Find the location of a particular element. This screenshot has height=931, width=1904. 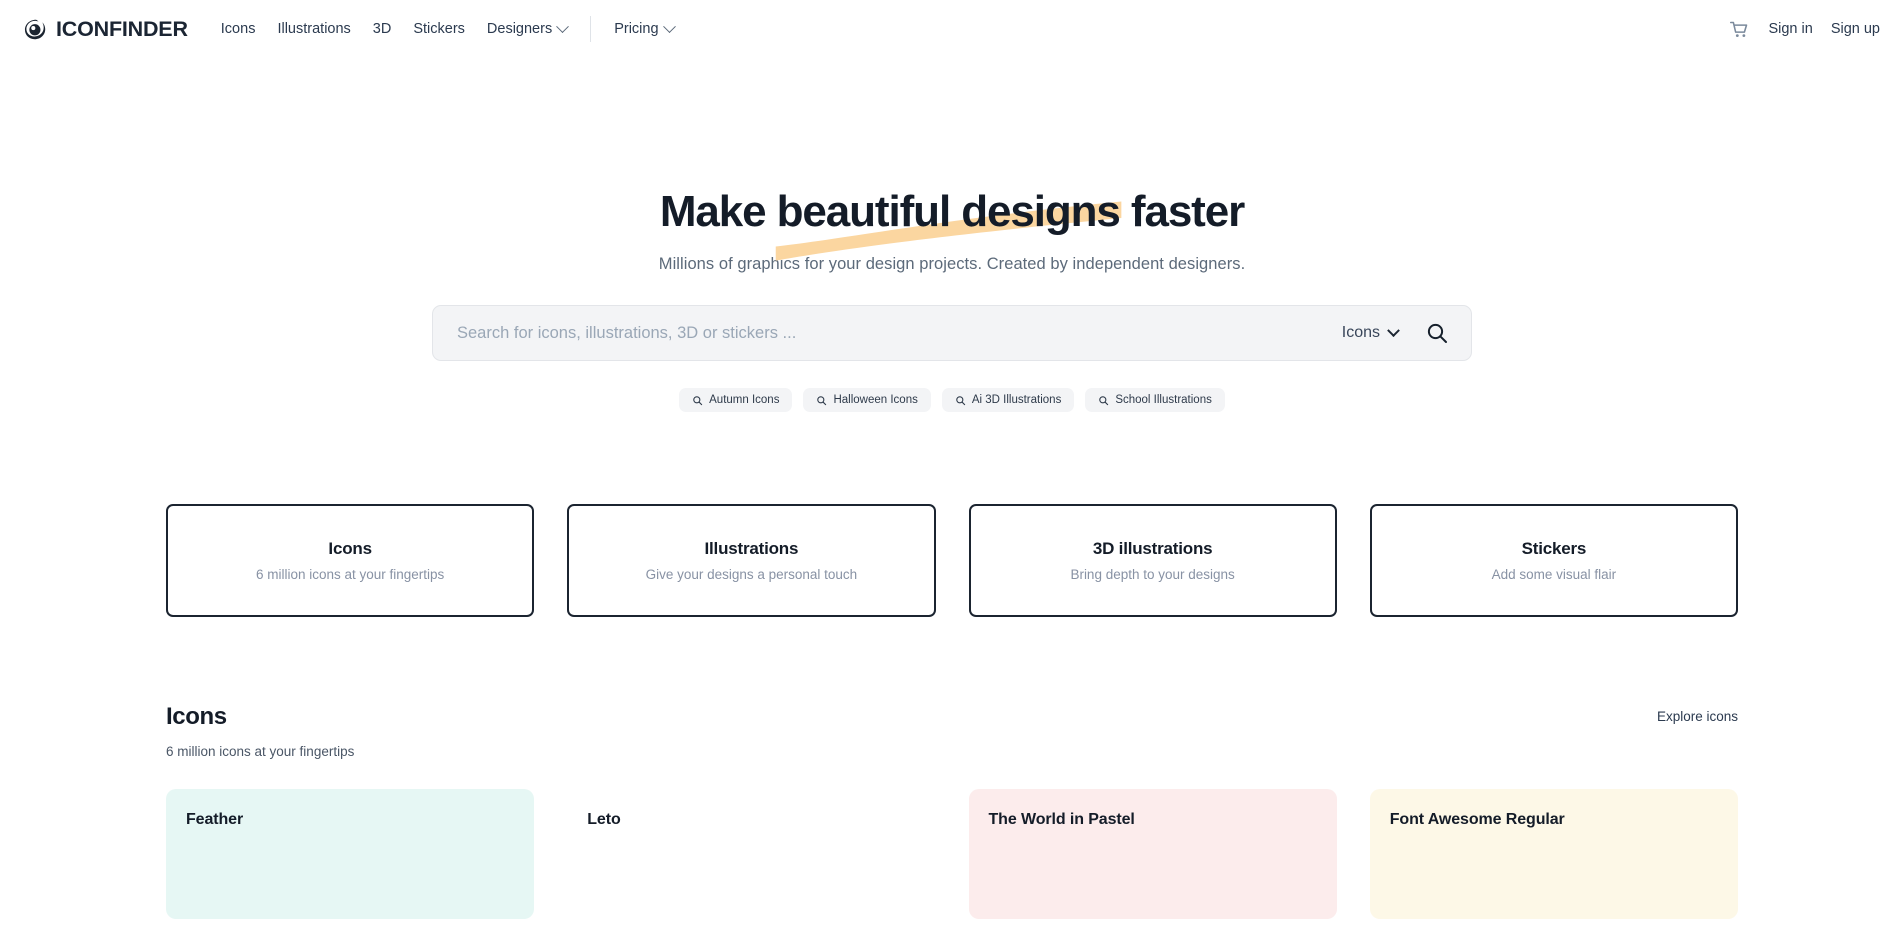

icon-set-card: The World in Pastel is located at coordinates (1152, 854).